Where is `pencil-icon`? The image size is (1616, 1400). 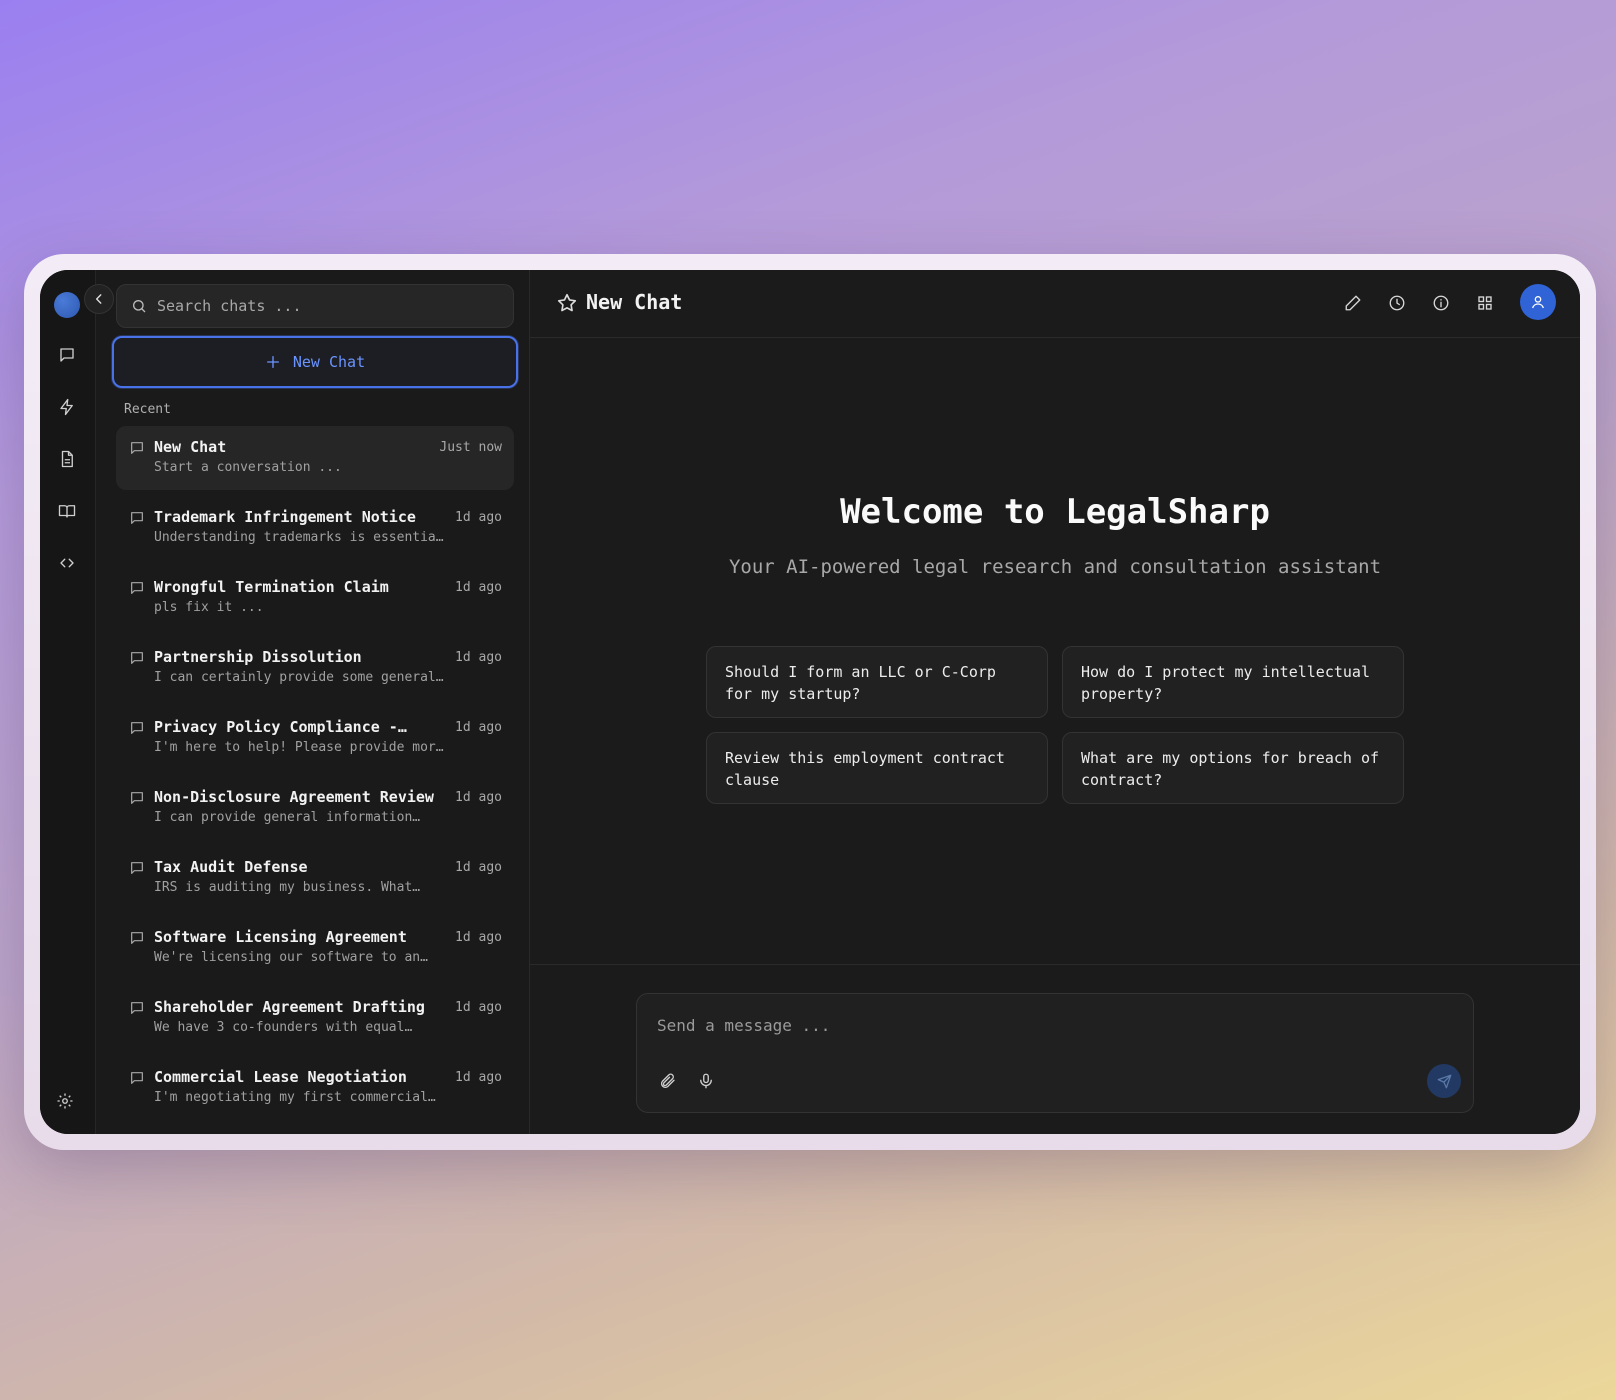 pencil-icon is located at coordinates (1353, 303).